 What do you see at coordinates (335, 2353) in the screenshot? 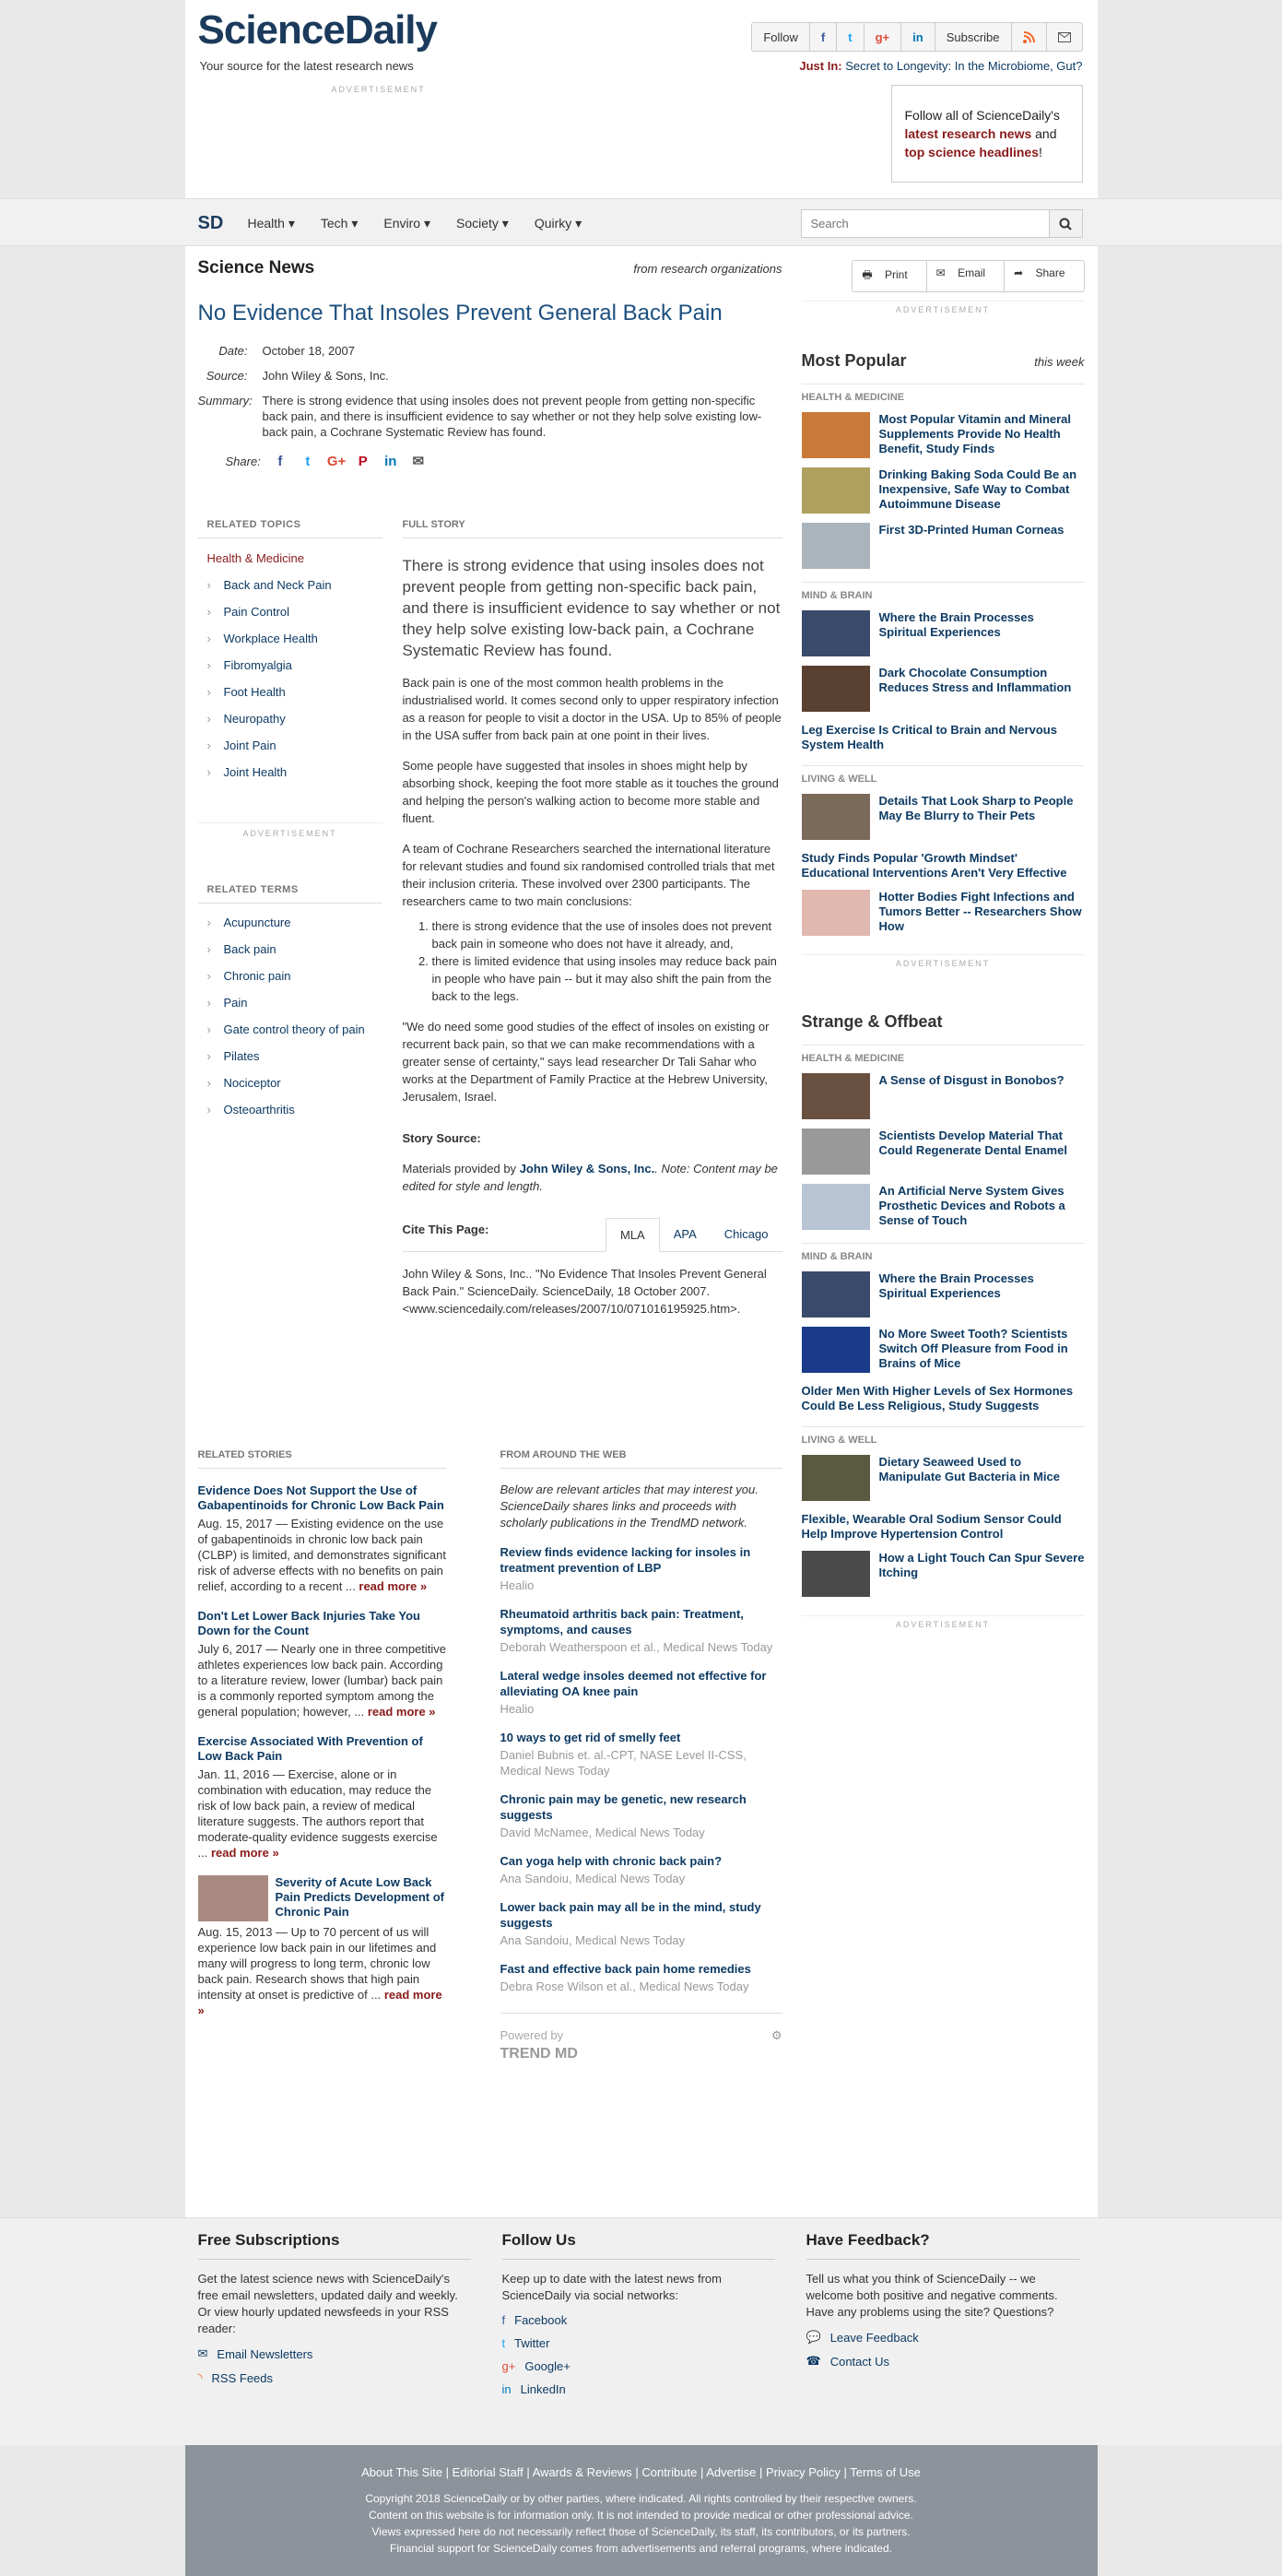
I see `email-newsletters-link: ✉ Email Newsletters` at bounding box center [335, 2353].